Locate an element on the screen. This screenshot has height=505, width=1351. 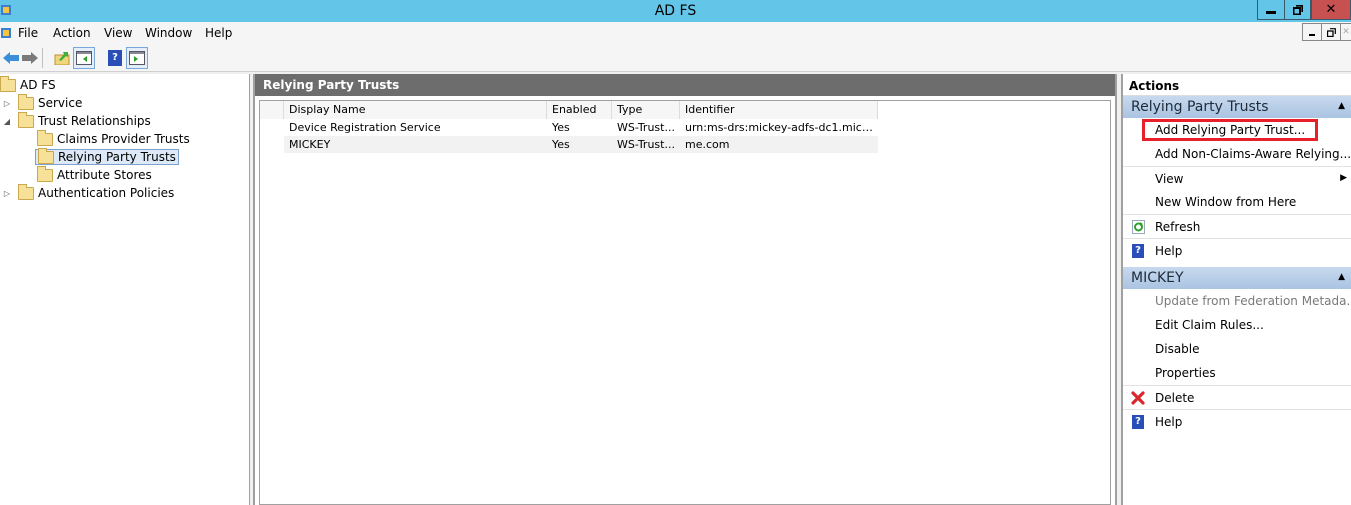
section-title: Relying Party Trusts is located at coordinates (1200, 107).